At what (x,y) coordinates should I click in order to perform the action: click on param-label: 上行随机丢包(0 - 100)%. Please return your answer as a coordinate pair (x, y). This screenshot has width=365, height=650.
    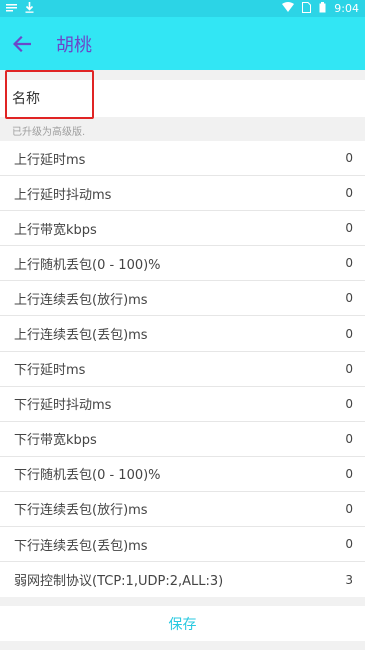
    Looking at the image, I should click on (87, 265).